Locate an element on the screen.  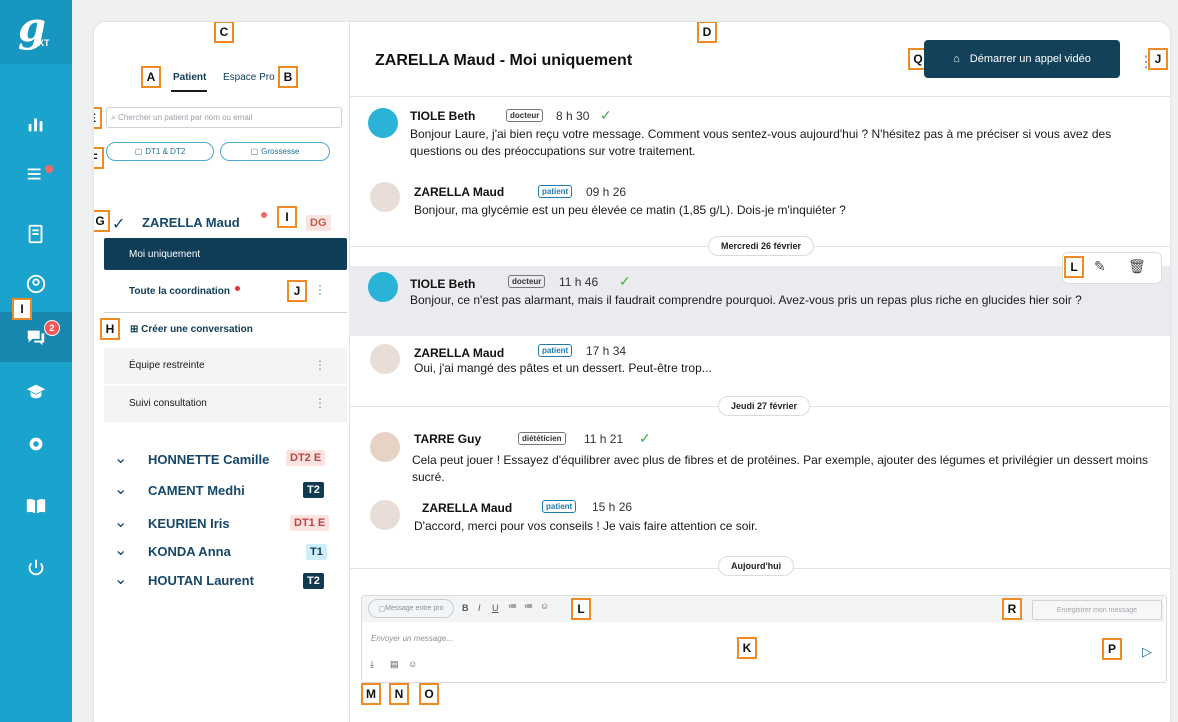
label-I: I is located at coordinates (287, 217).